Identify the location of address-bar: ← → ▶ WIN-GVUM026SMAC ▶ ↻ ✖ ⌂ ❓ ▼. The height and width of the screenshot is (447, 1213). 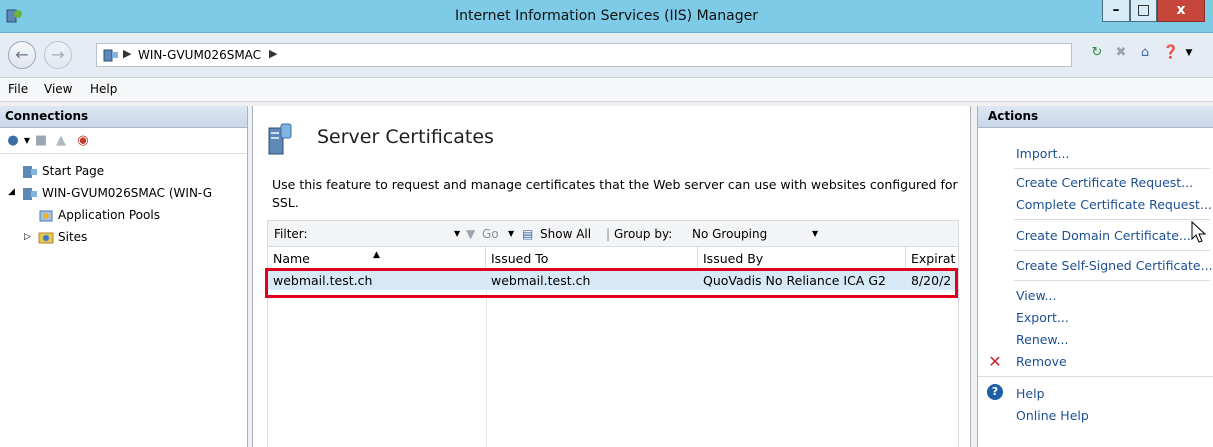
(606, 55).